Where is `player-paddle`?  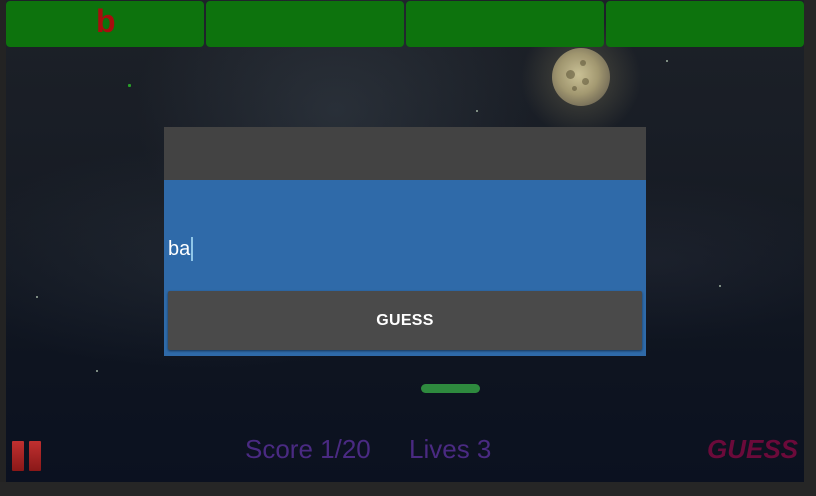 player-paddle is located at coordinates (450, 388).